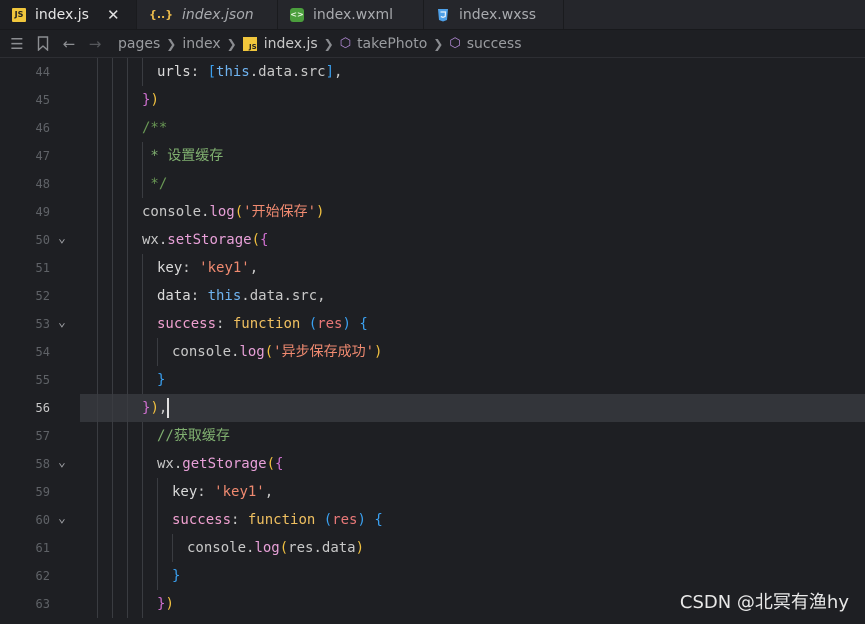 The width and height of the screenshot is (865, 624). I want to click on tab-index-js: JS index.js ✕, so click(68, 14).